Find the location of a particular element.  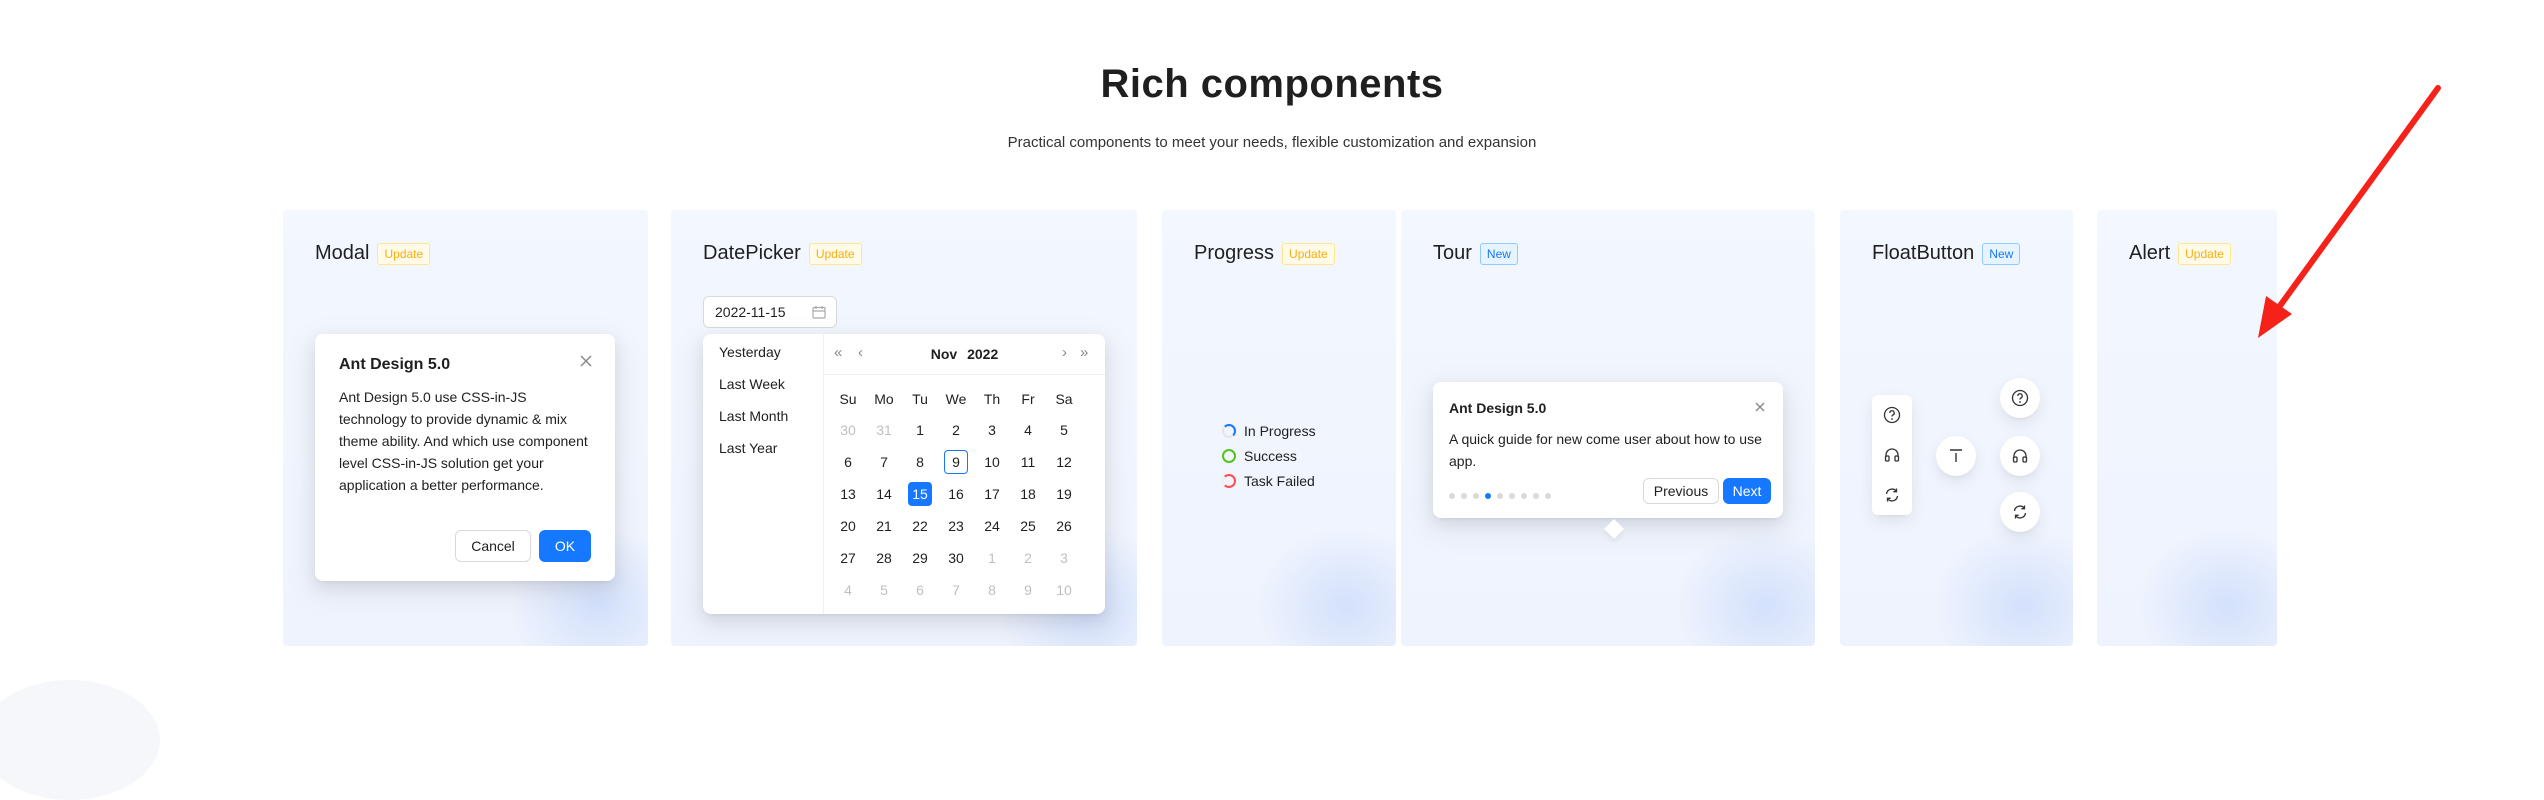

progress-label: In Progress is located at coordinates (1280, 431).